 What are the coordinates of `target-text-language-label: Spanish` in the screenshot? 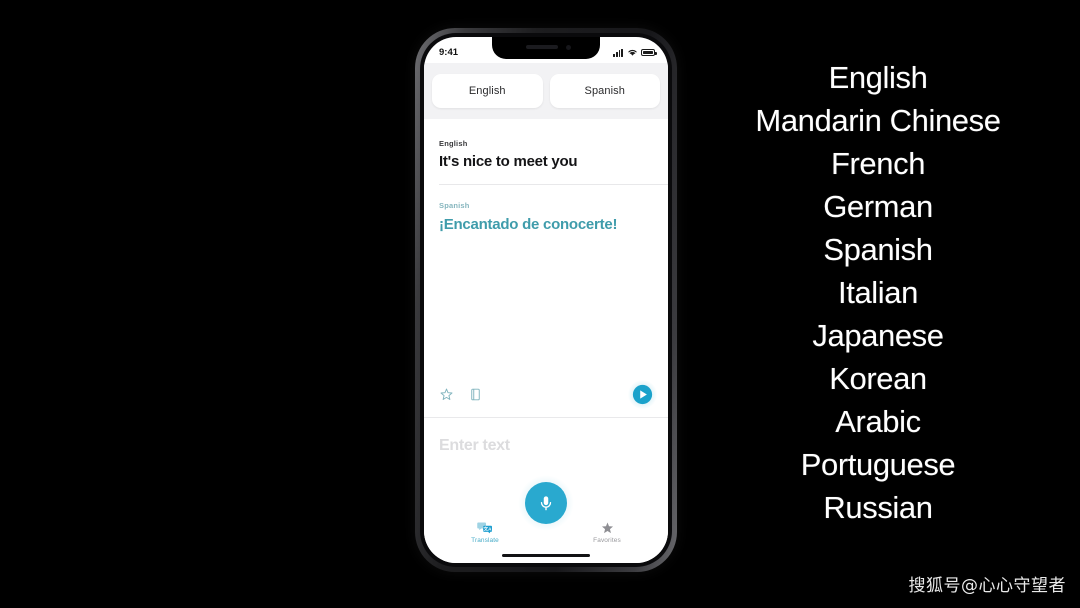 It's located at (454, 206).